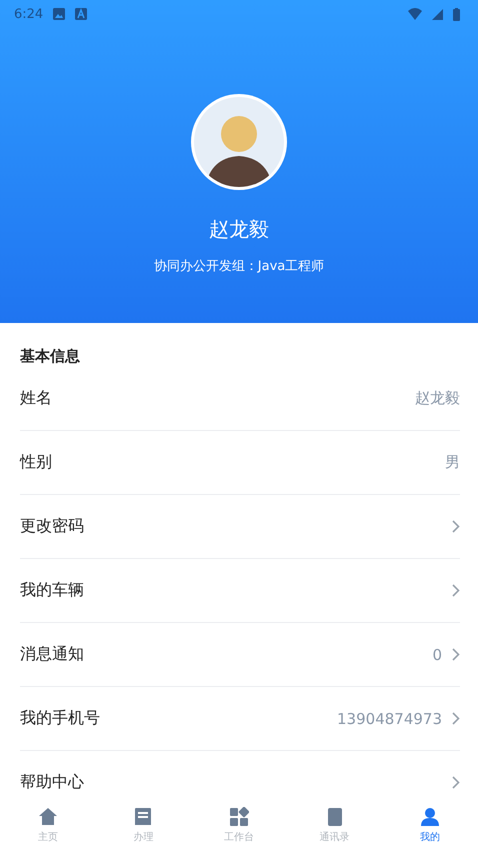  What do you see at coordinates (50, 356) in the screenshot?
I see `section-title: 基本信息` at bounding box center [50, 356].